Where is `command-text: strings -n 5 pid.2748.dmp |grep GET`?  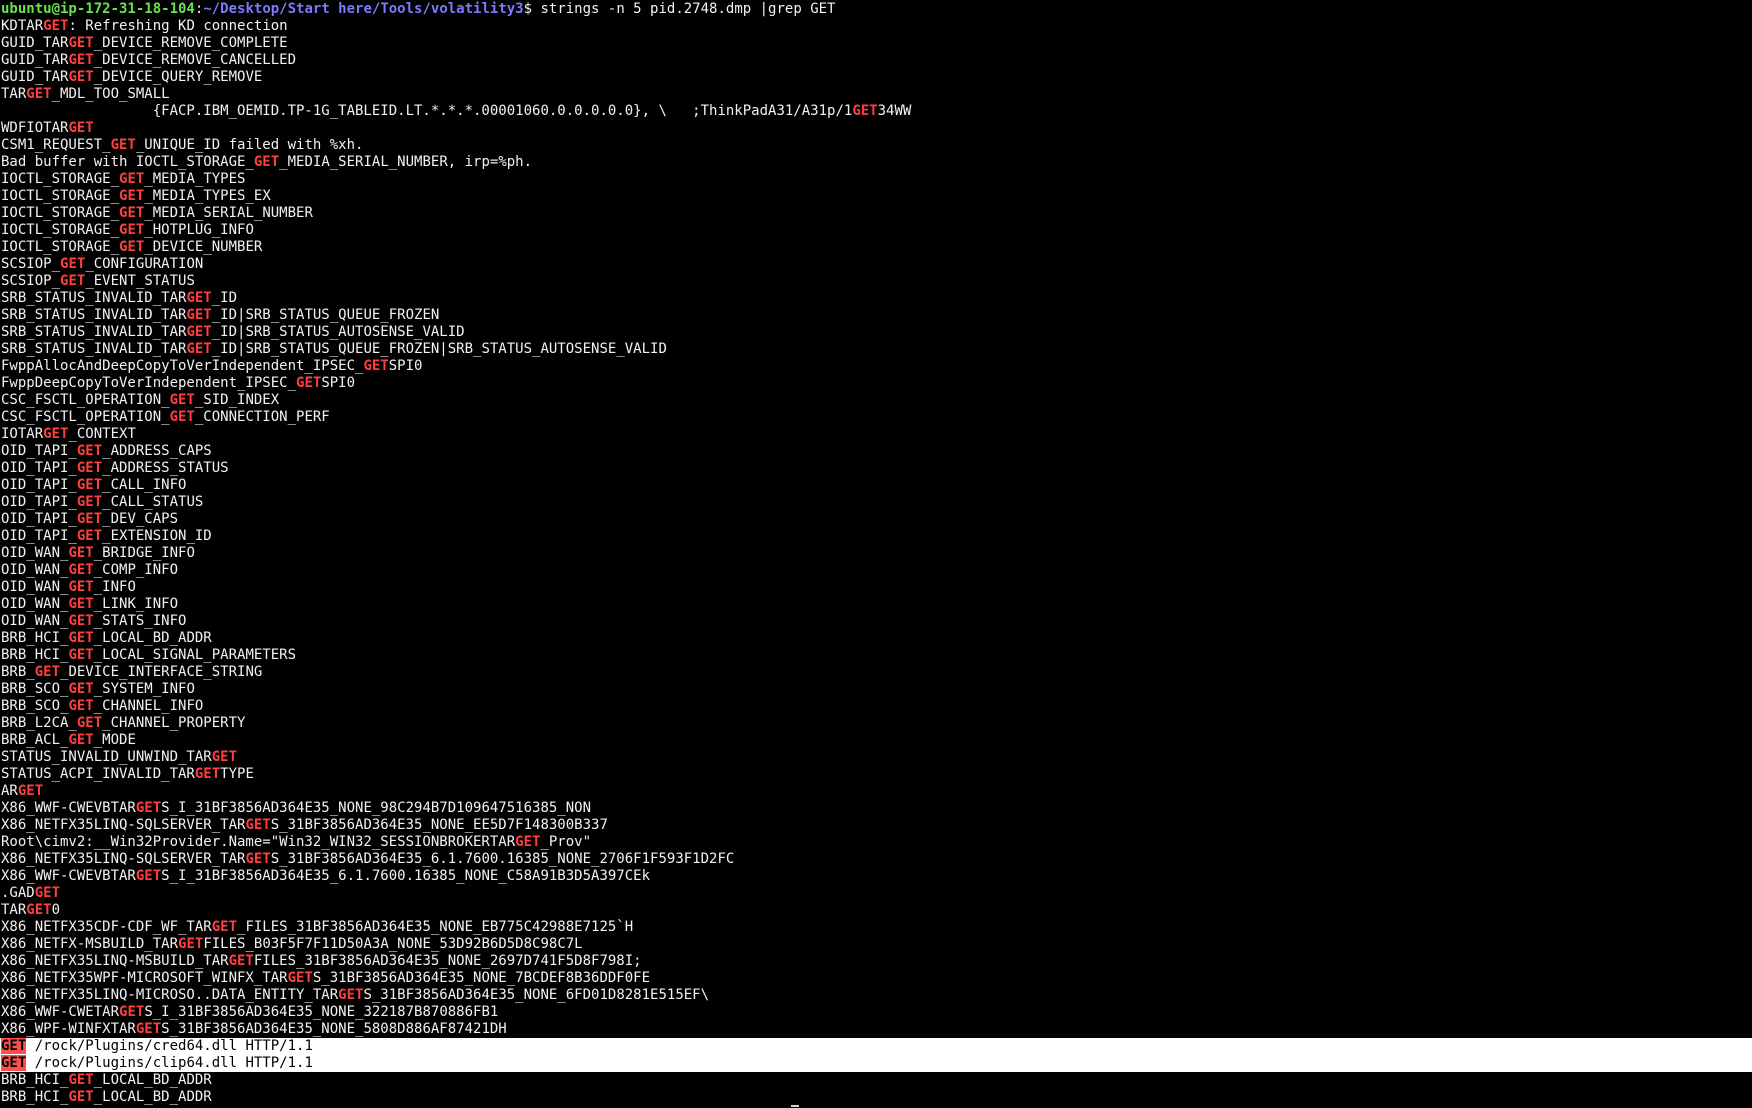 command-text: strings -n 5 pid.2748.dmp |grep GET is located at coordinates (688, 9).